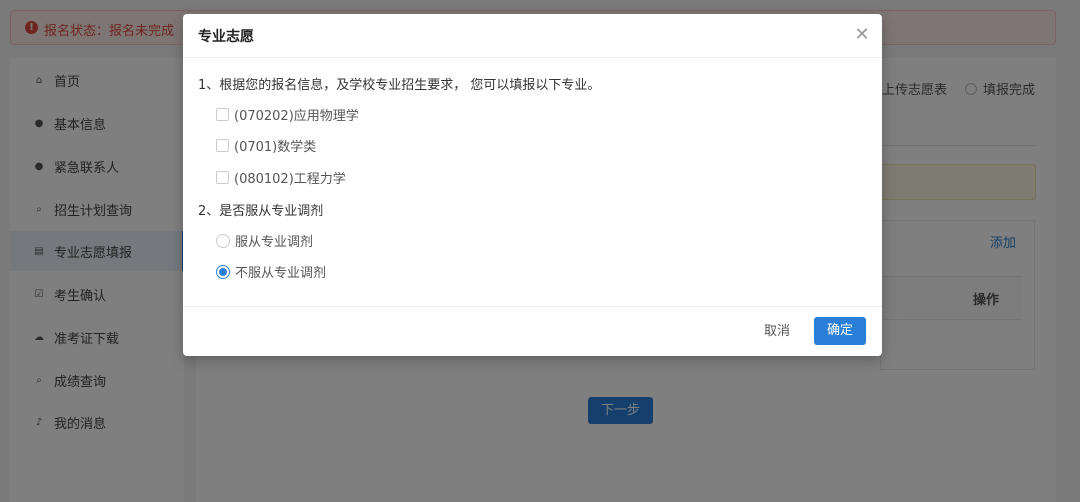 The image size is (1080, 502). Describe the element at coordinates (290, 179) in the screenshot. I see `major-label: (080102)工程力学` at that location.